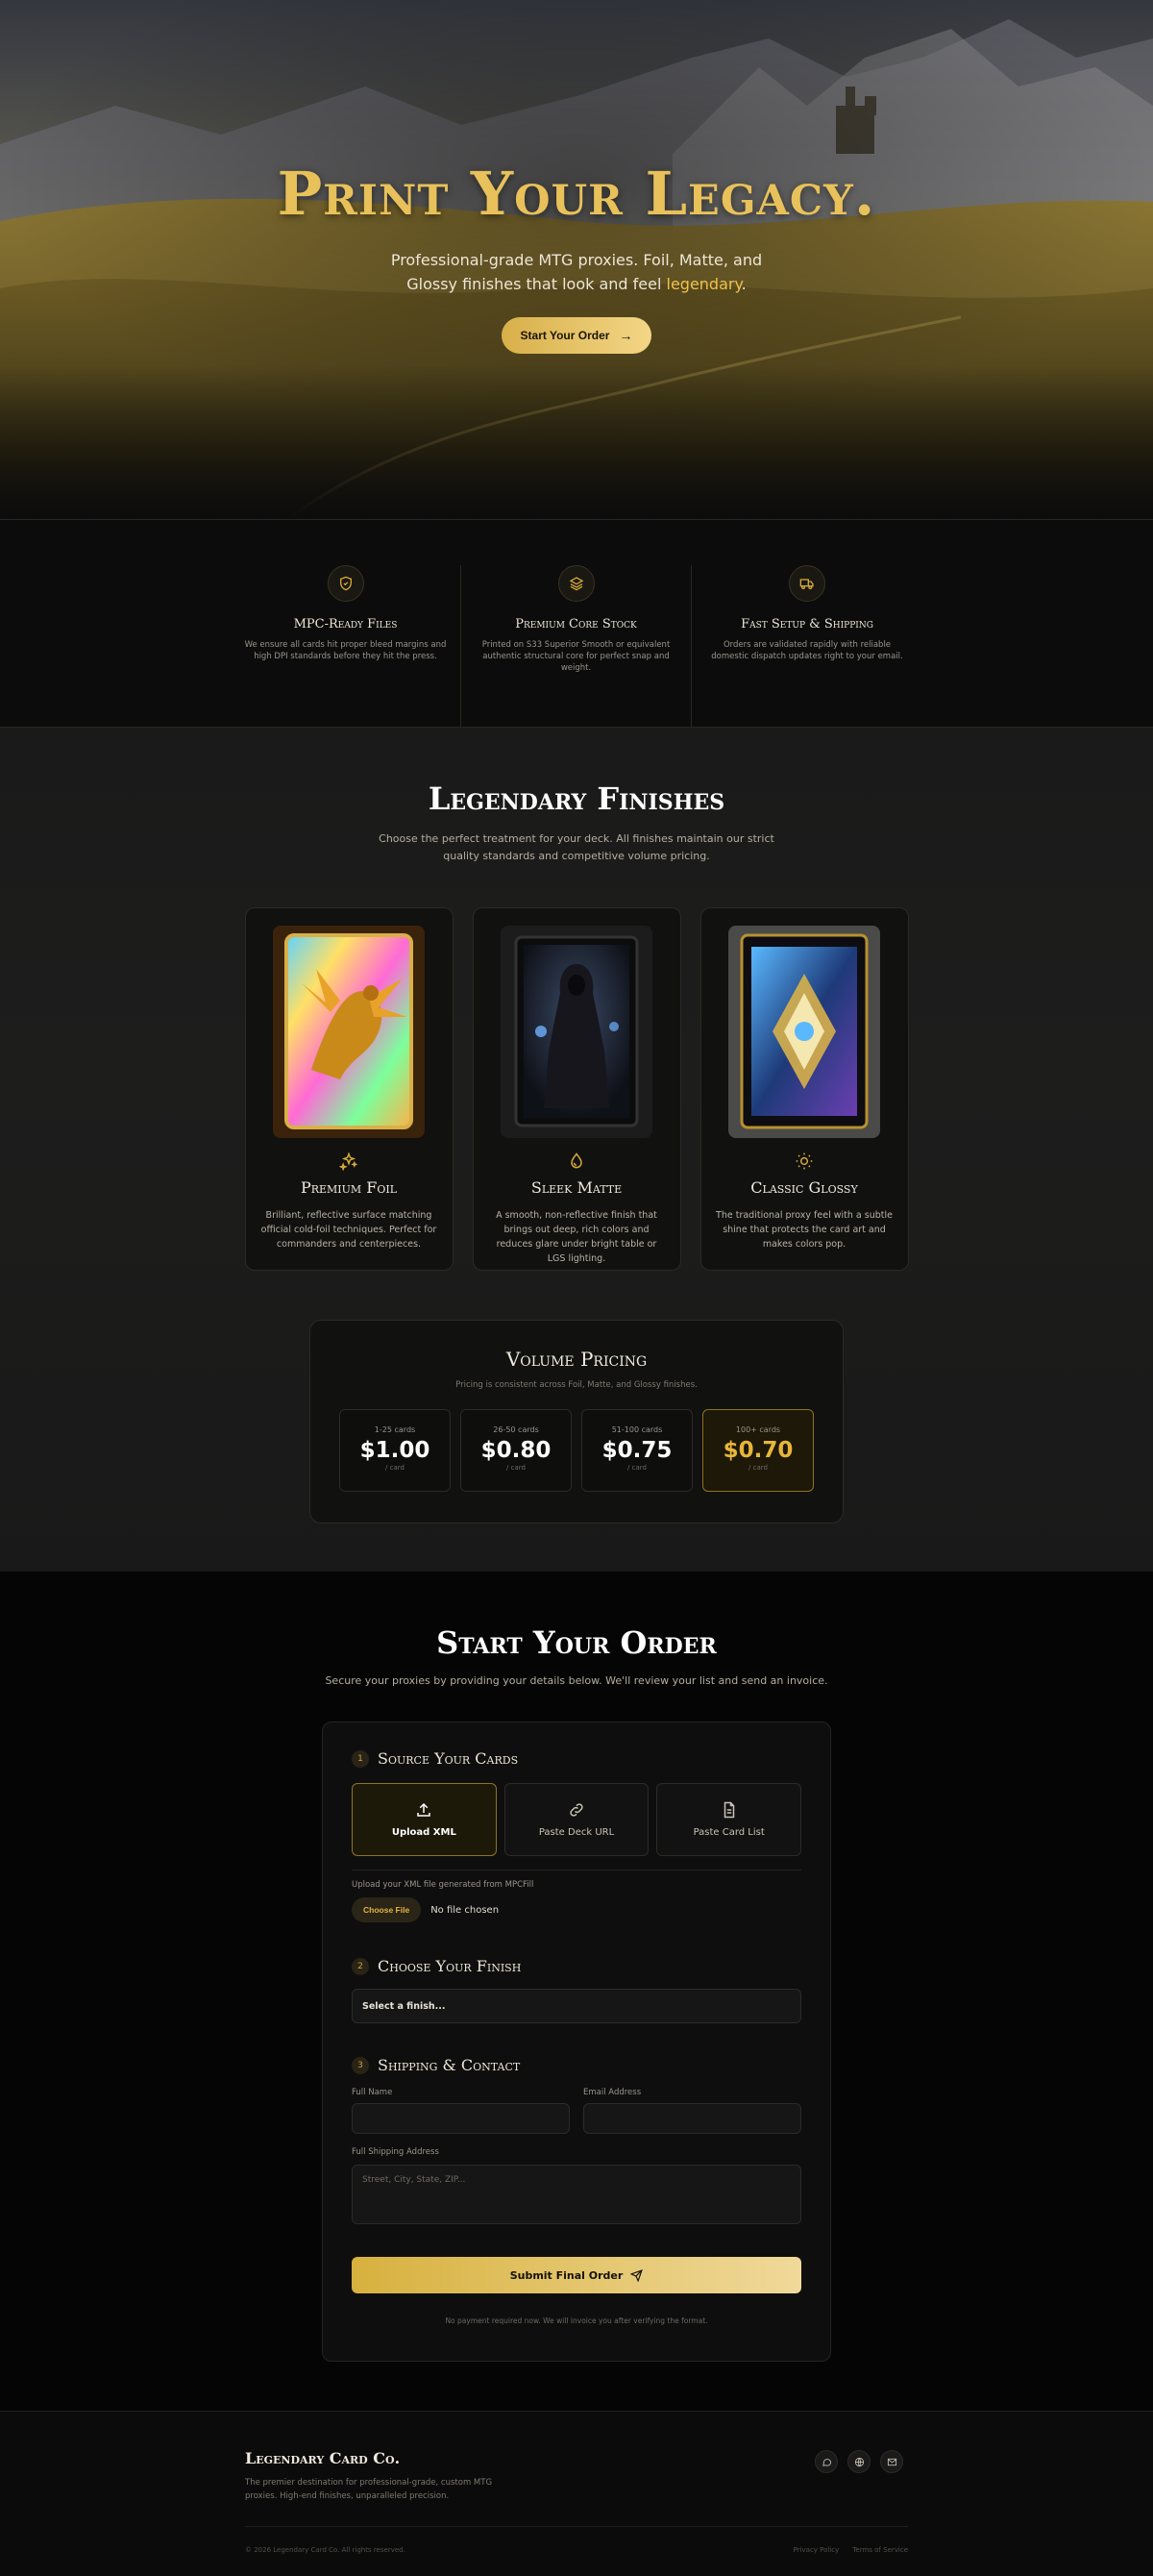  I want to click on submit-label: Submit Final Order, so click(567, 2275).